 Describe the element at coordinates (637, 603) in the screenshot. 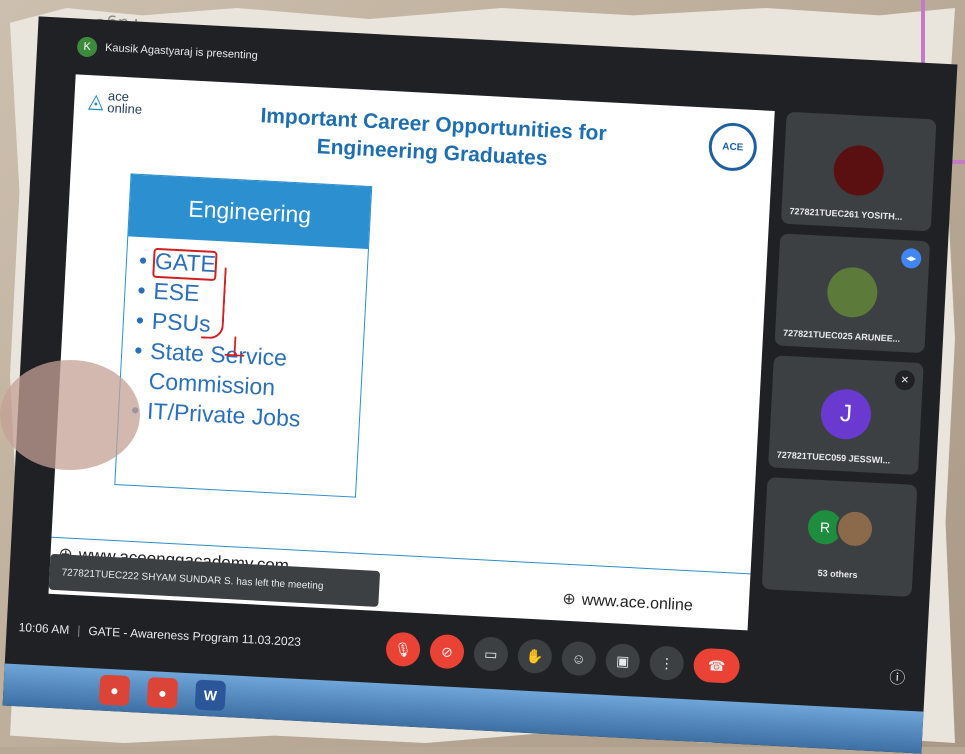

I see `footer-right-url: www.ace.online` at that location.